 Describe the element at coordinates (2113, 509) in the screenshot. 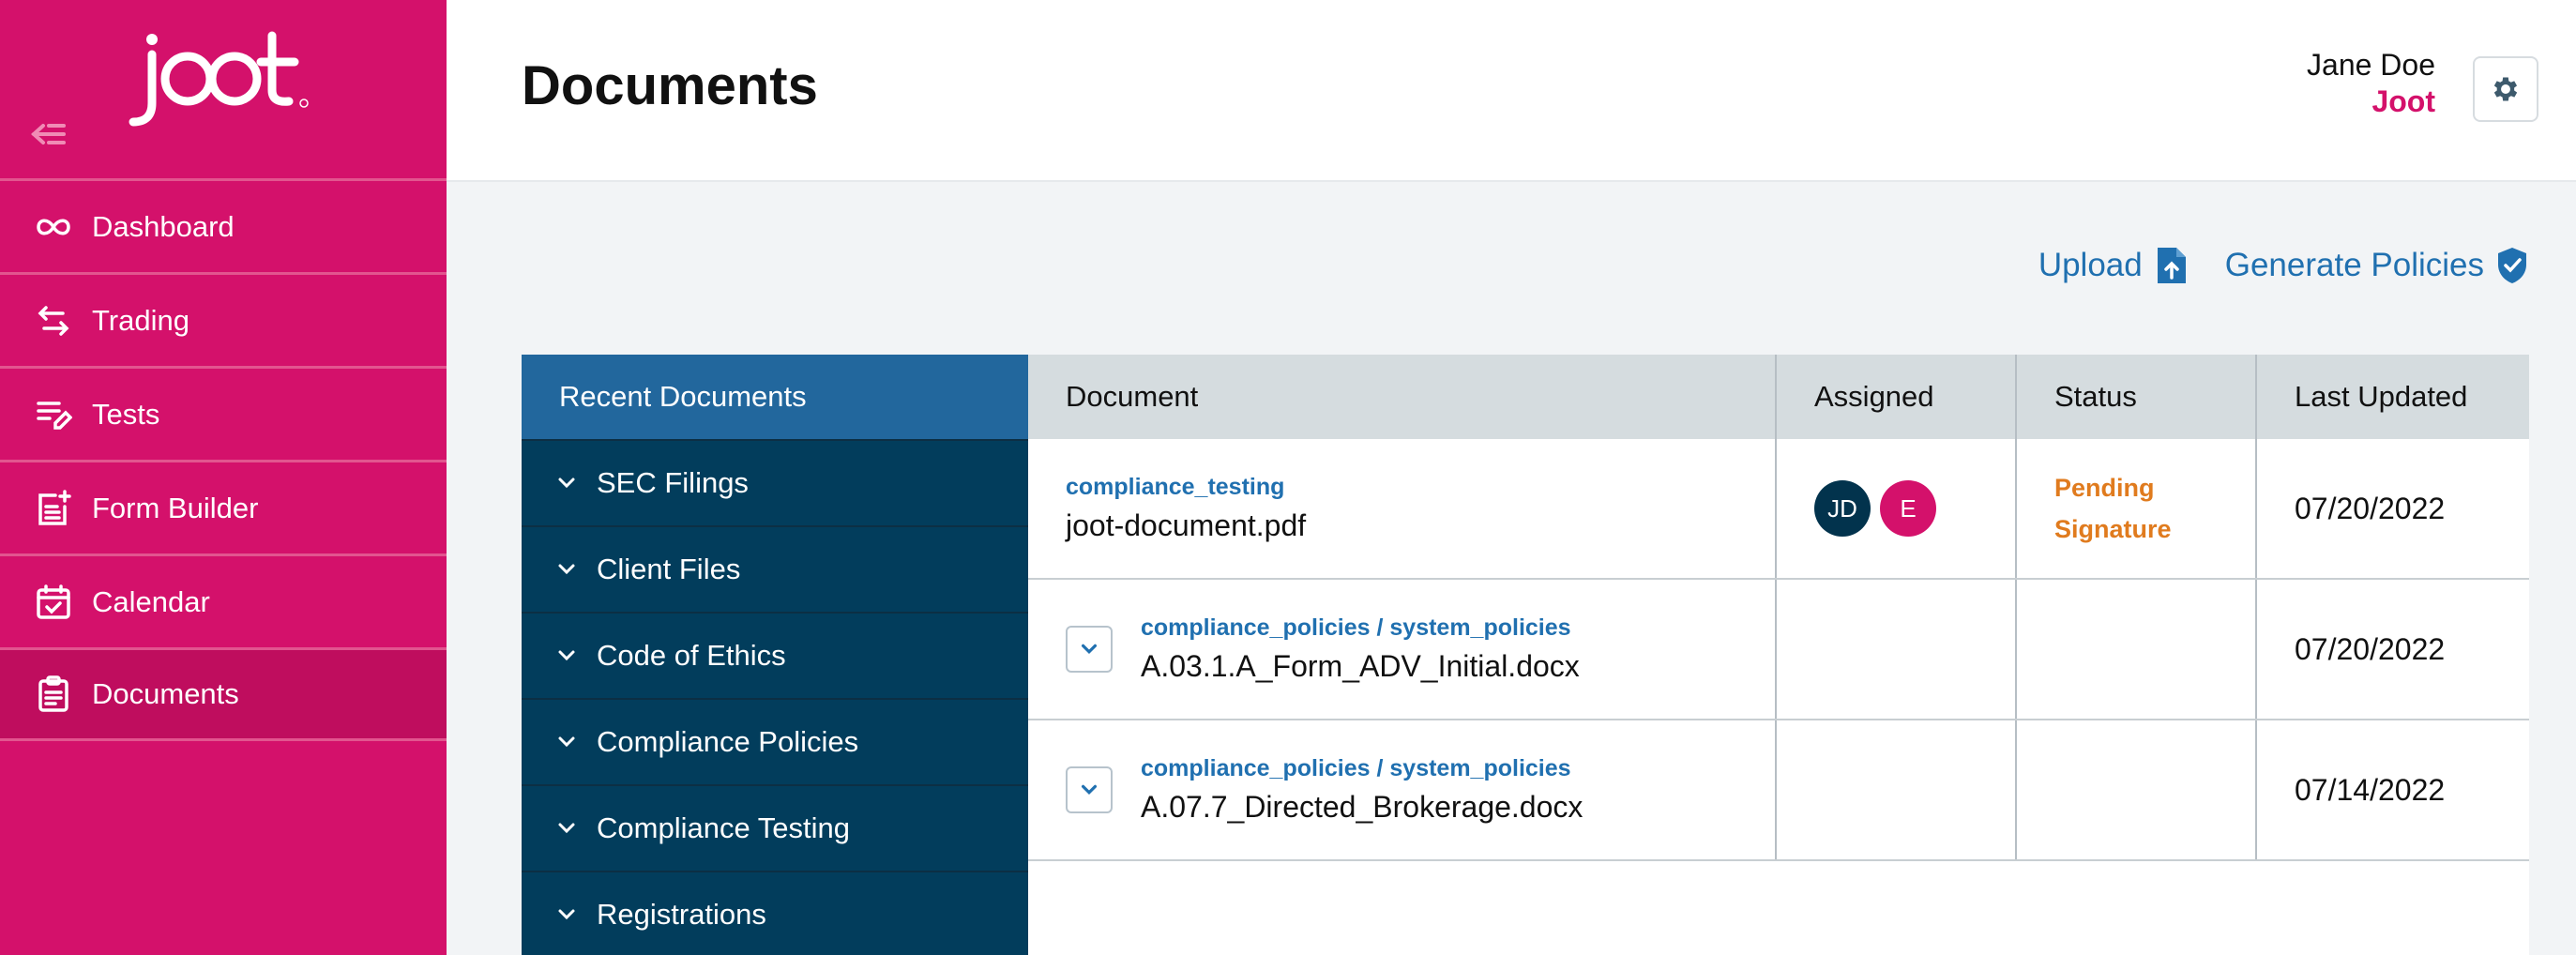

I see `status-badge: Pending Signature` at that location.